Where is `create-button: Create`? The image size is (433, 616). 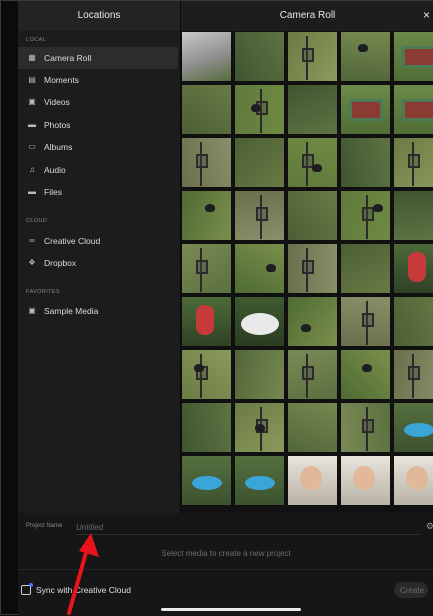 create-button: Create is located at coordinates (411, 590).